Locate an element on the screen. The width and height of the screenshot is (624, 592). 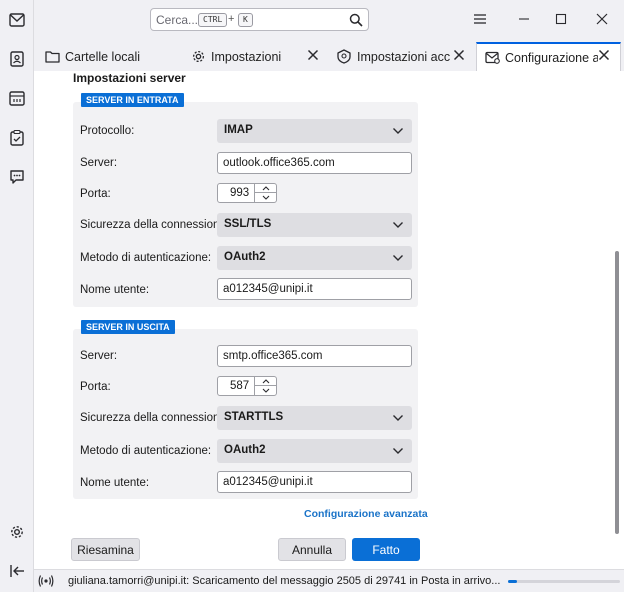
address-book-icon is located at coordinates (17, 59).